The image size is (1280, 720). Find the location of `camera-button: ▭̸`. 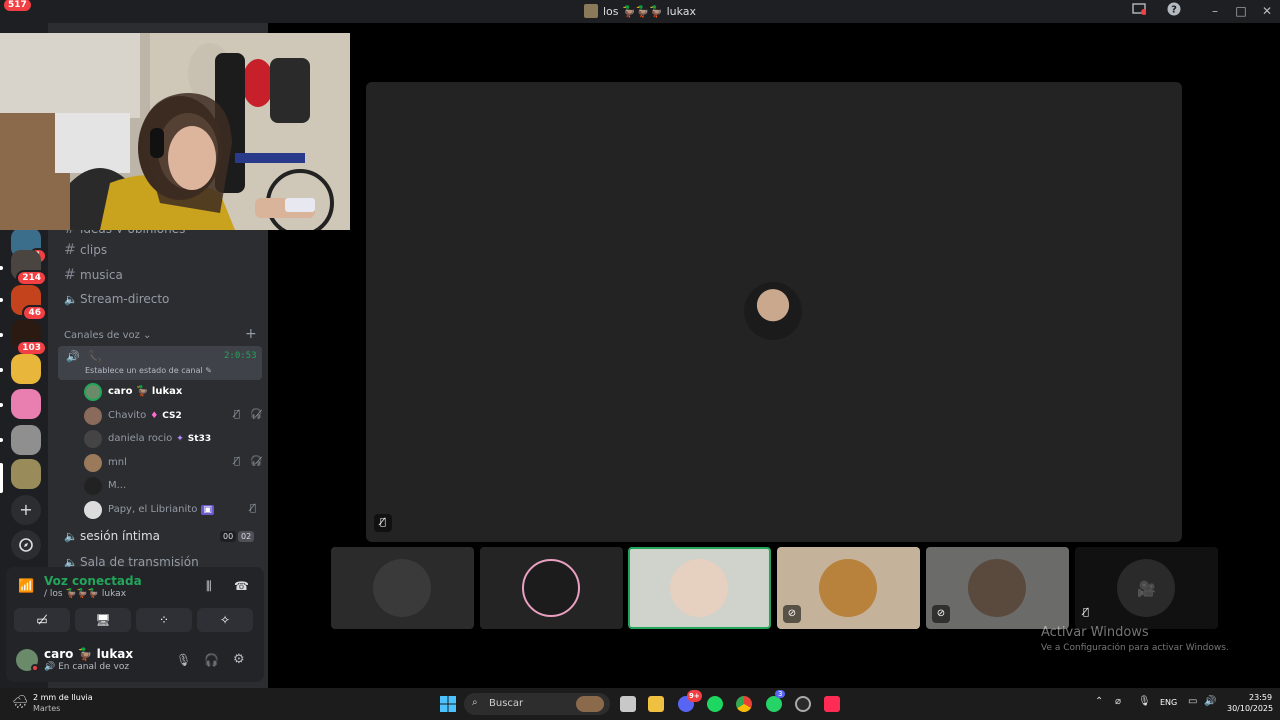

camera-button: ▭̸ is located at coordinates (42, 620).